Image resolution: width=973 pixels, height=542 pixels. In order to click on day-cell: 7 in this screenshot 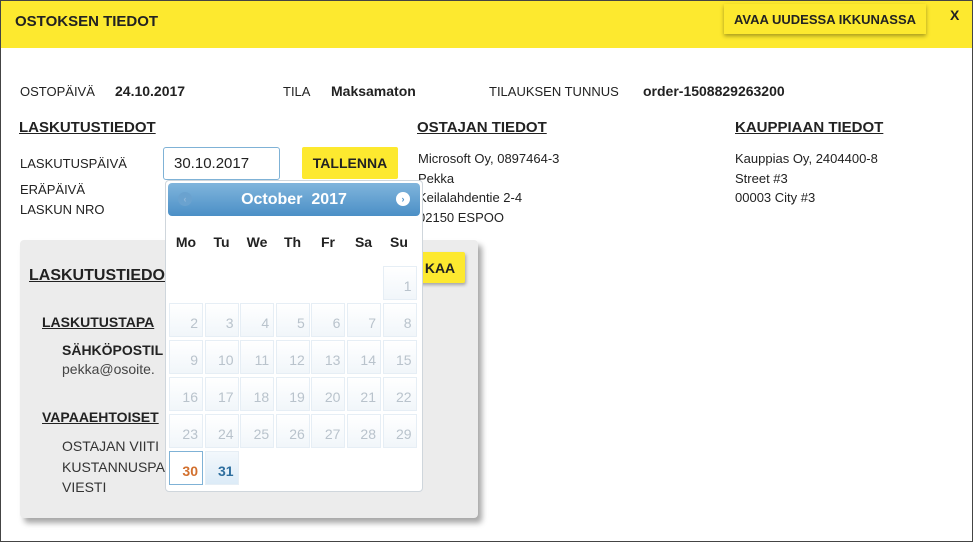, I will do `click(364, 320)`.